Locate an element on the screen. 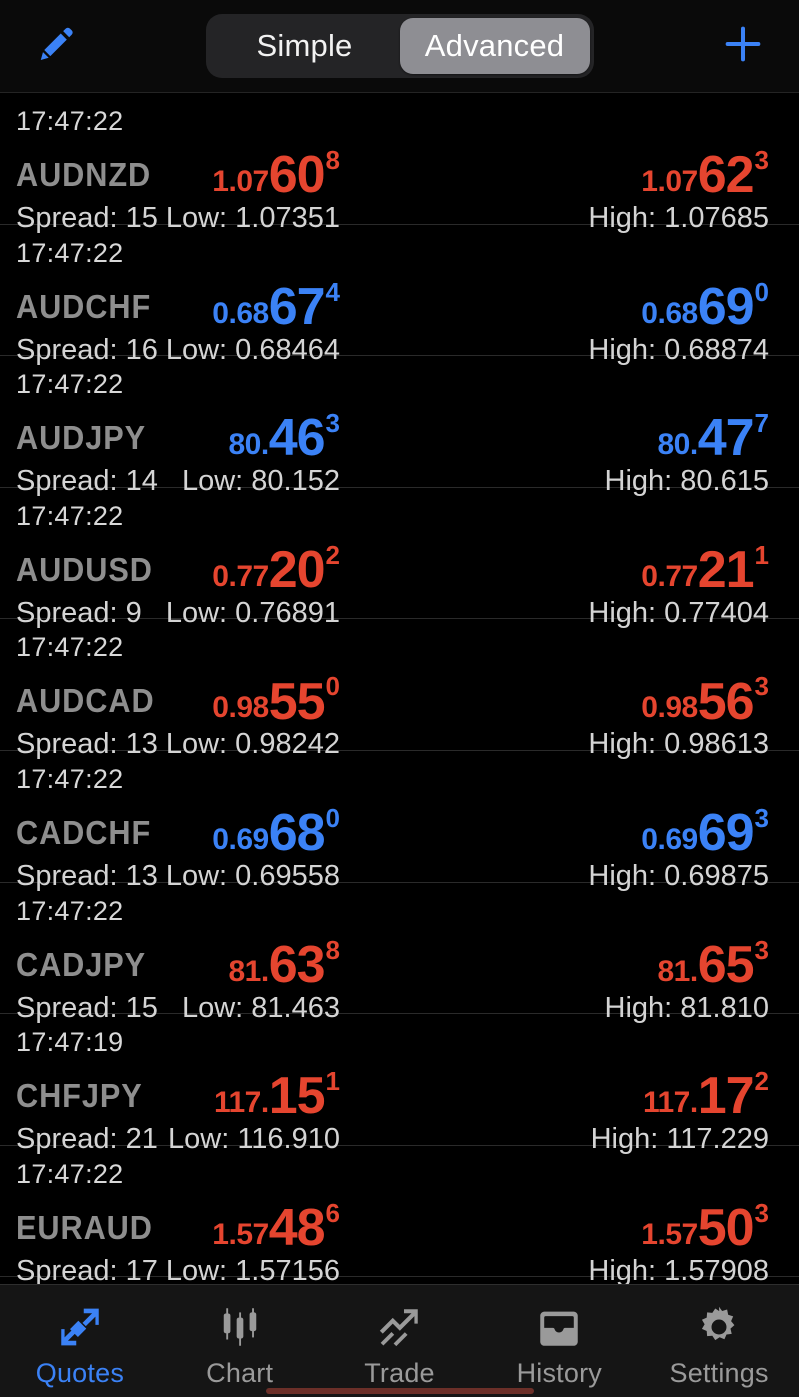  candlestick-icon is located at coordinates (240, 1327).